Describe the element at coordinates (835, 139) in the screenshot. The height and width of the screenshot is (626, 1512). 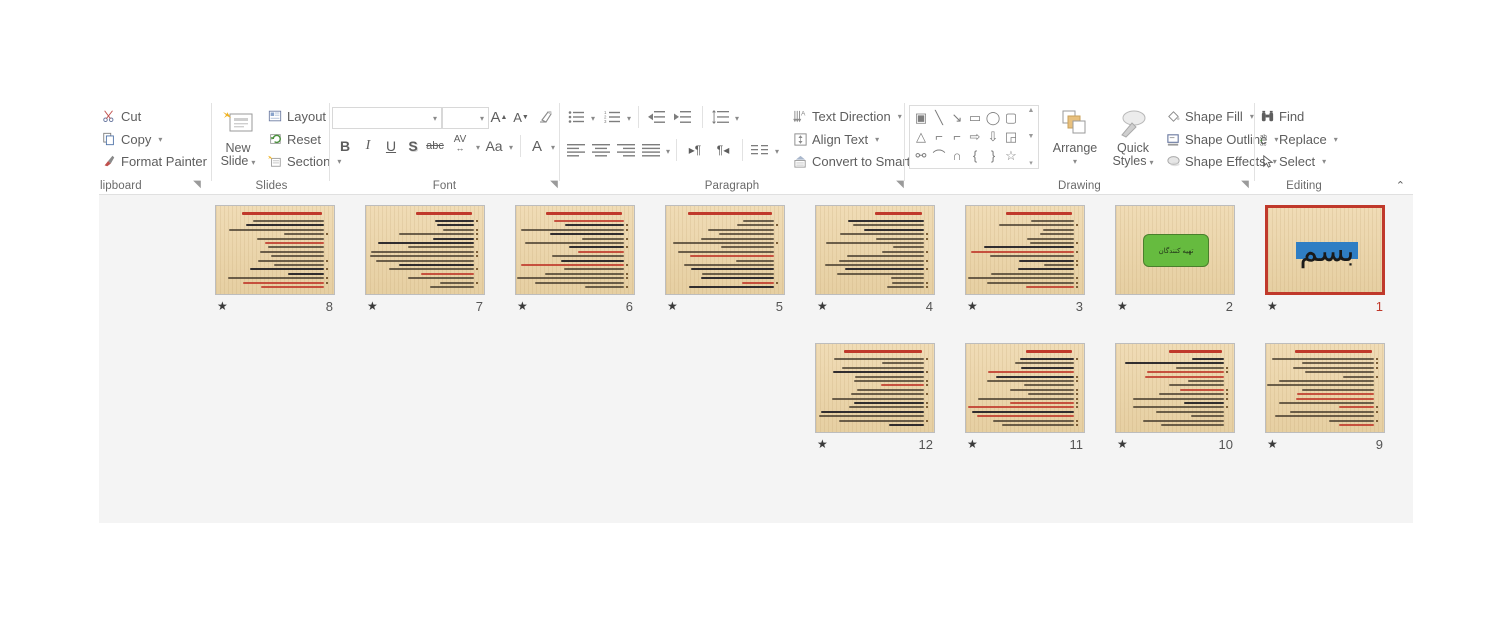
I see `align-text-button: Align Text ▾` at that location.